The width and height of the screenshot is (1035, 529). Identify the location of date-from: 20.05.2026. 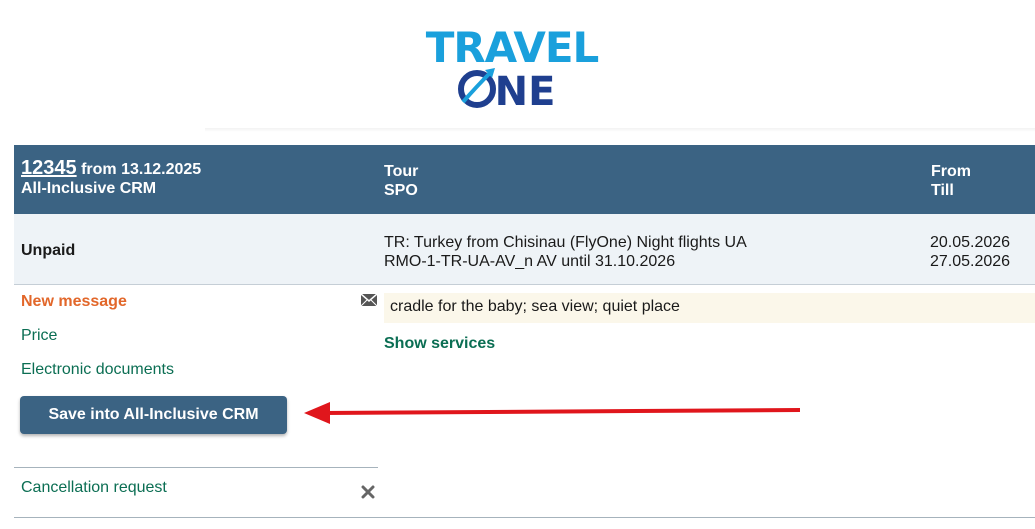
(970, 242).